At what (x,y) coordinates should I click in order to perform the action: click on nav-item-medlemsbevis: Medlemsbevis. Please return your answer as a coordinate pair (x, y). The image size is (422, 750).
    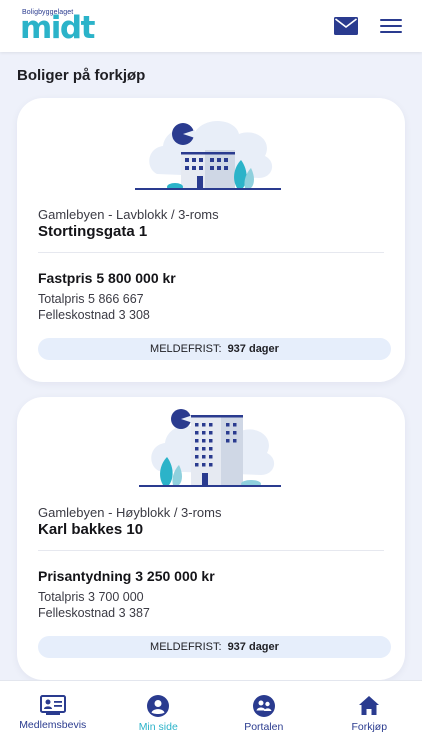
    Looking at the image, I should click on (53, 713).